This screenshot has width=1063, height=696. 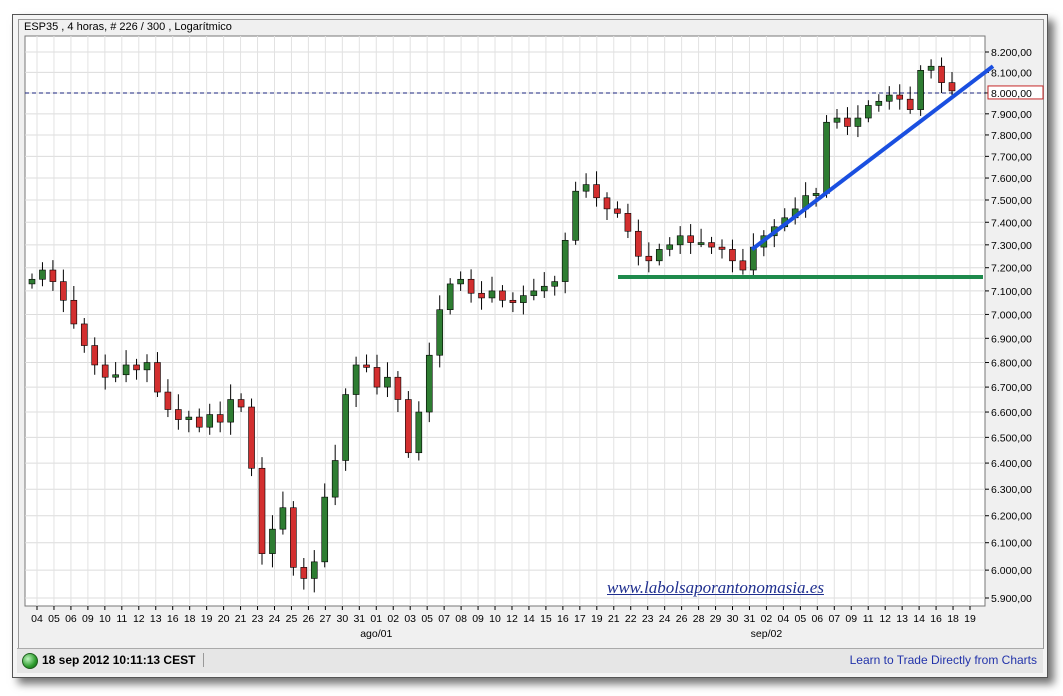 What do you see at coordinates (1011, 490) in the screenshot?
I see `y-tick-label: 6.300,00` at bounding box center [1011, 490].